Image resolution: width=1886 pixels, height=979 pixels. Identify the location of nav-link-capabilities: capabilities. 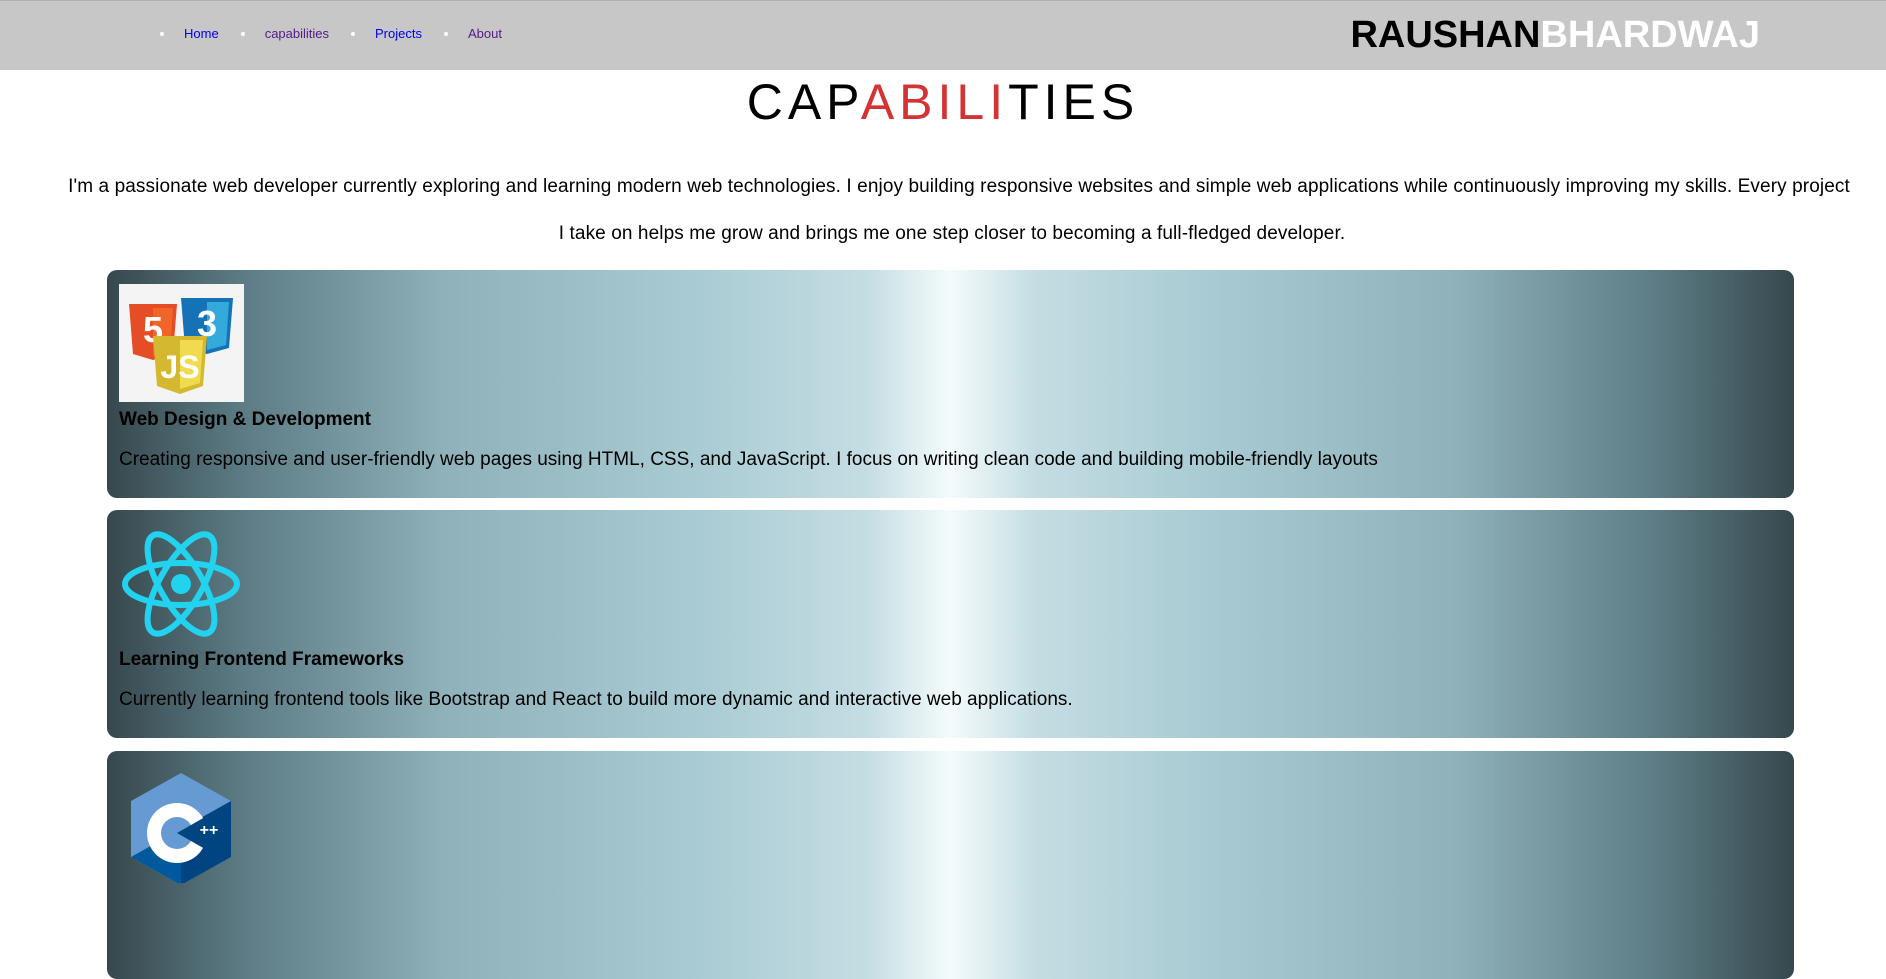
(297, 33).